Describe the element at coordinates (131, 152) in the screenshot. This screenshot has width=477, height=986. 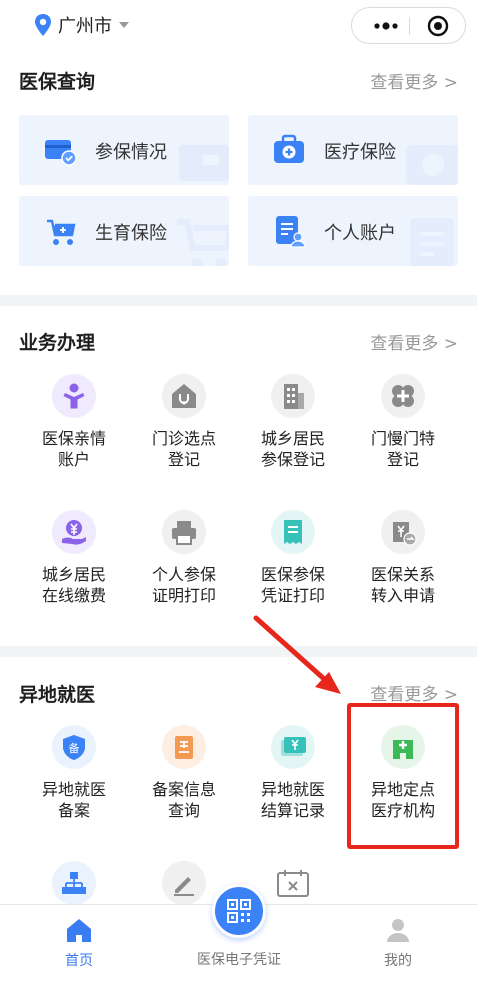
I see `card-label: 参保情况` at that location.